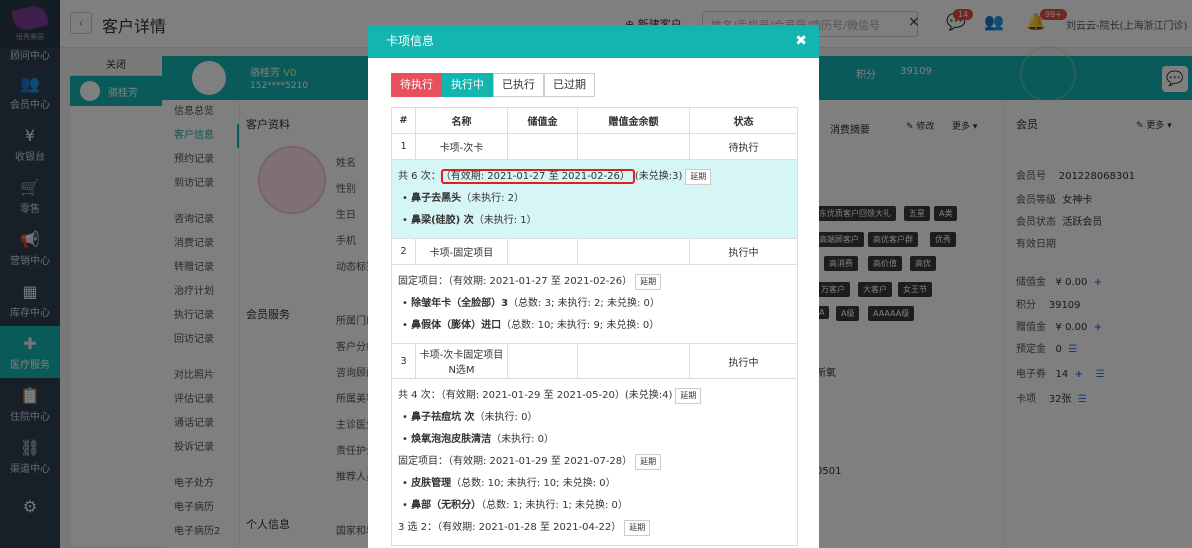  Describe the element at coordinates (456, 325) in the screenshot. I see `item-name: 鼻假体（膨体）进口` at that location.